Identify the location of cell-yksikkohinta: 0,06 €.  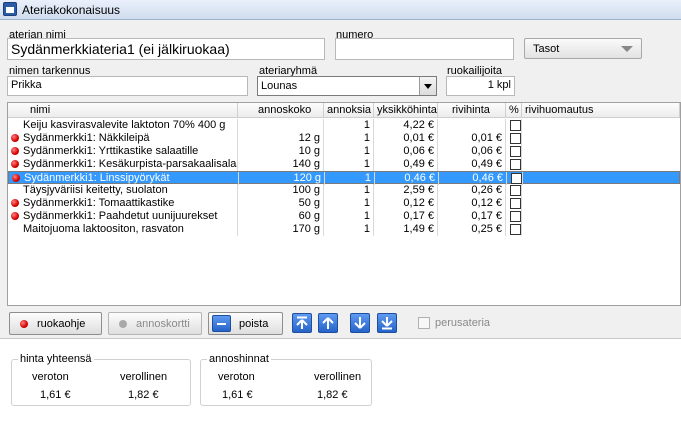
(406, 151).